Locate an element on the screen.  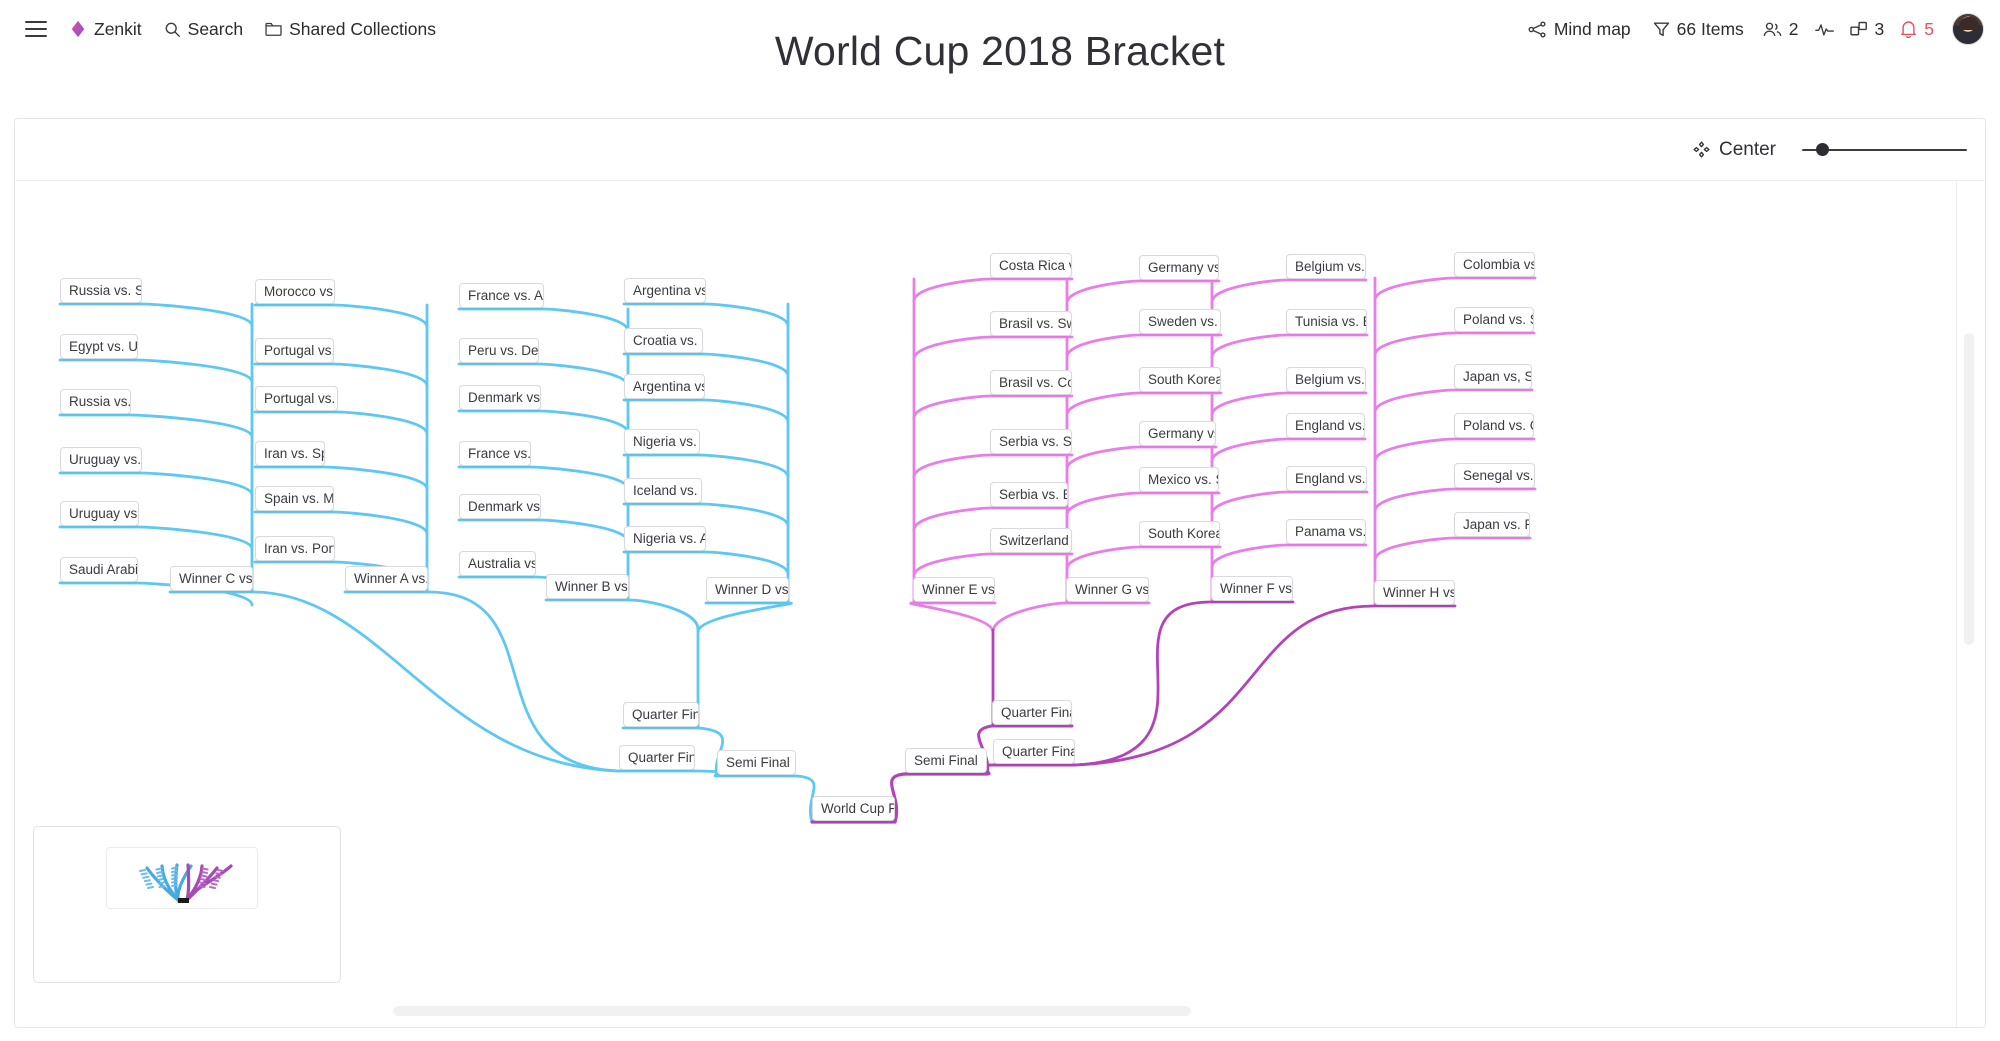
node-label: Russia vs. Egypt is located at coordinates (100, 401).